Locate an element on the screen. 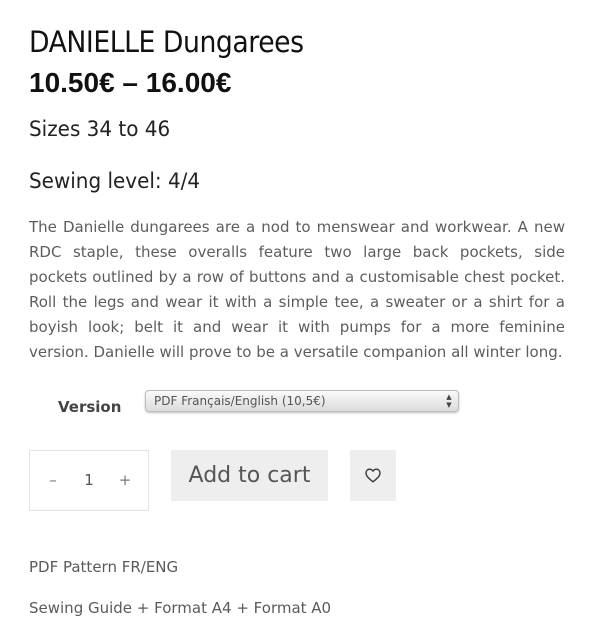  heart-outline-icon is located at coordinates (373, 475).